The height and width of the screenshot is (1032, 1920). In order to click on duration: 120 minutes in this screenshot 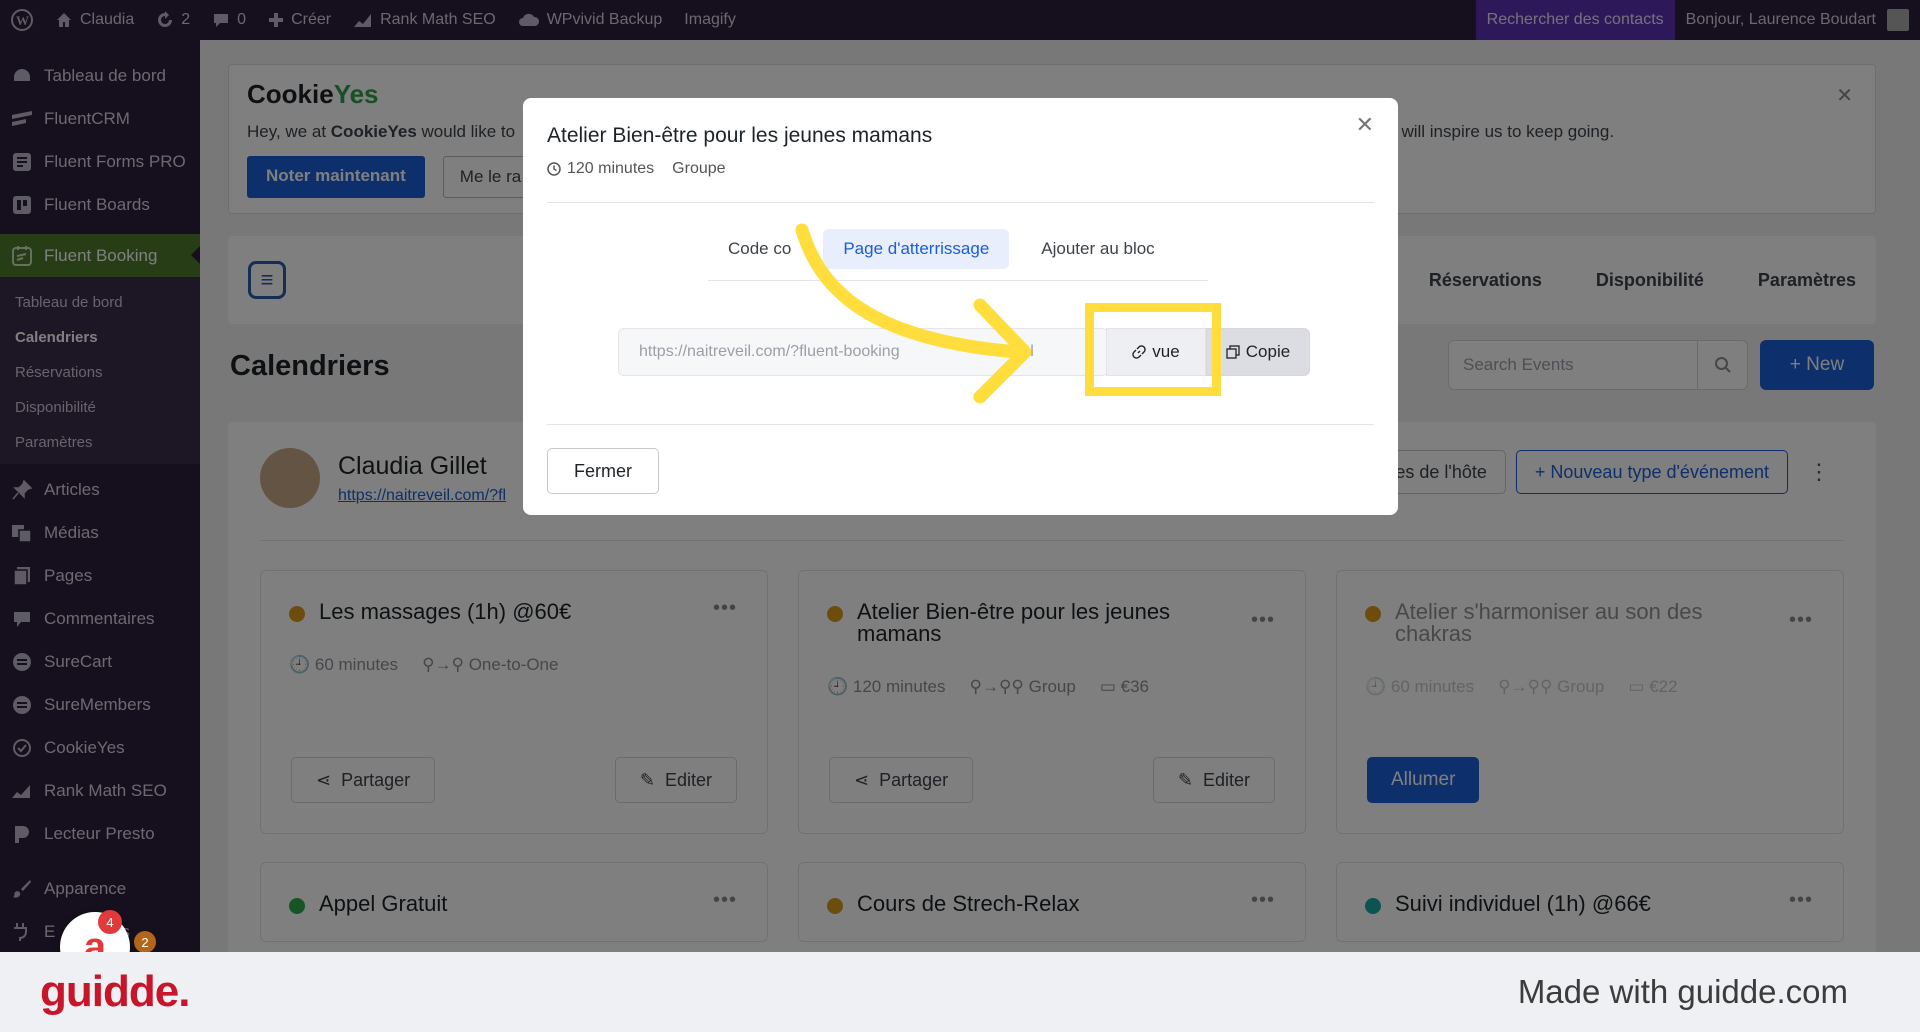, I will do `click(600, 169)`.